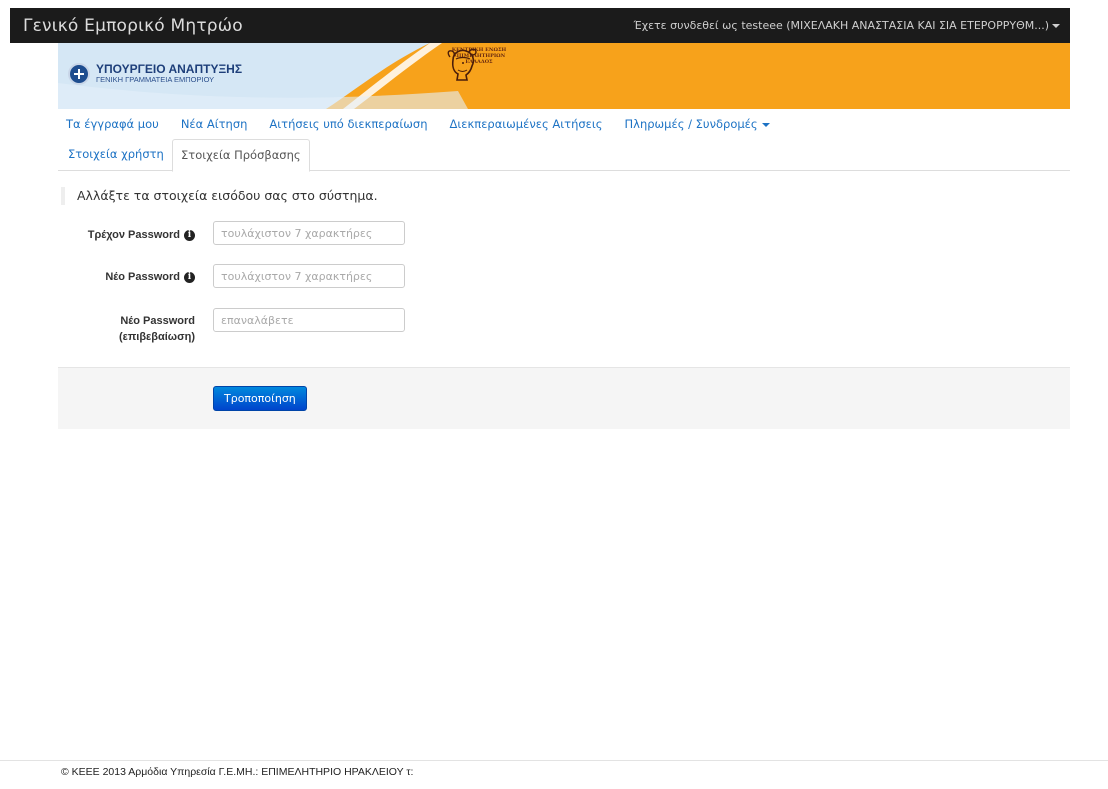  Describe the element at coordinates (133, 26) in the screenshot. I see `app-brand: Γενικό Εμπορικό Μητρώο` at that location.